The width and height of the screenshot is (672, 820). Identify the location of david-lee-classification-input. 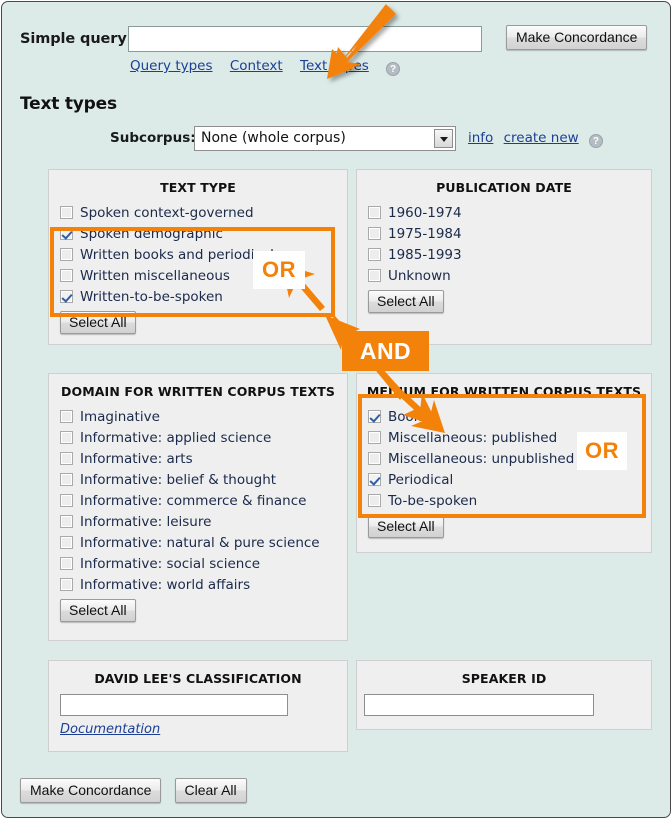
(174, 704).